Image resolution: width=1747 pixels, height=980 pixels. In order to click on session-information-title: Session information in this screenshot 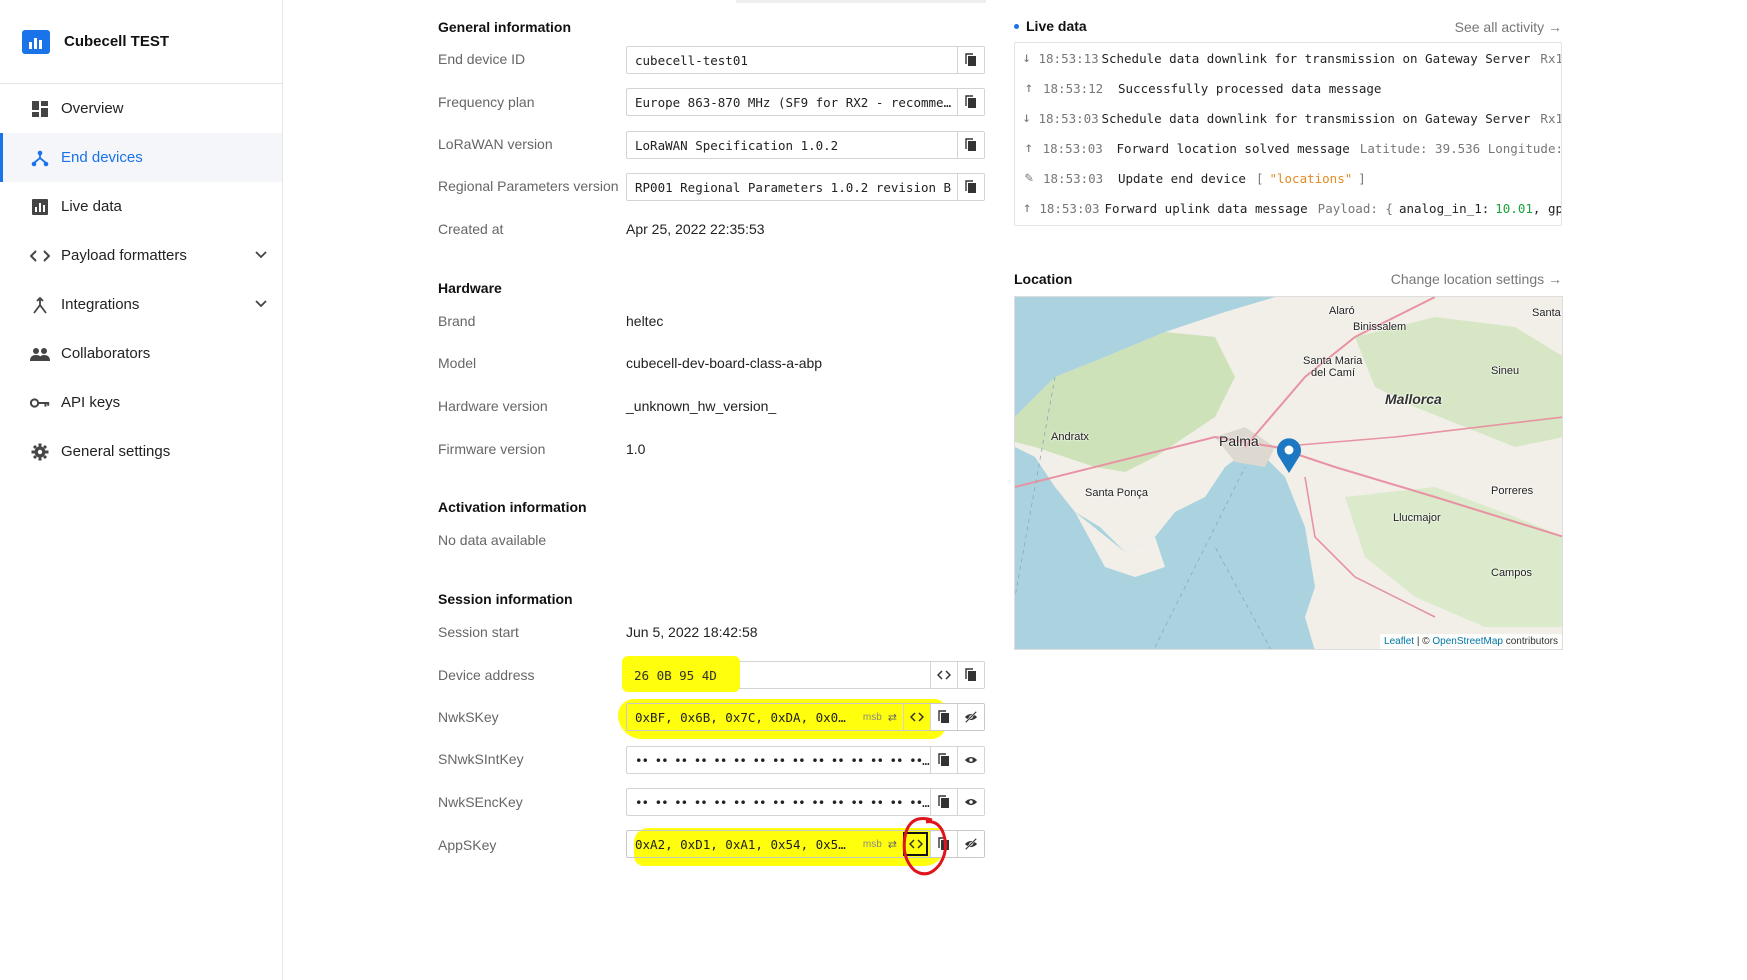, I will do `click(505, 599)`.